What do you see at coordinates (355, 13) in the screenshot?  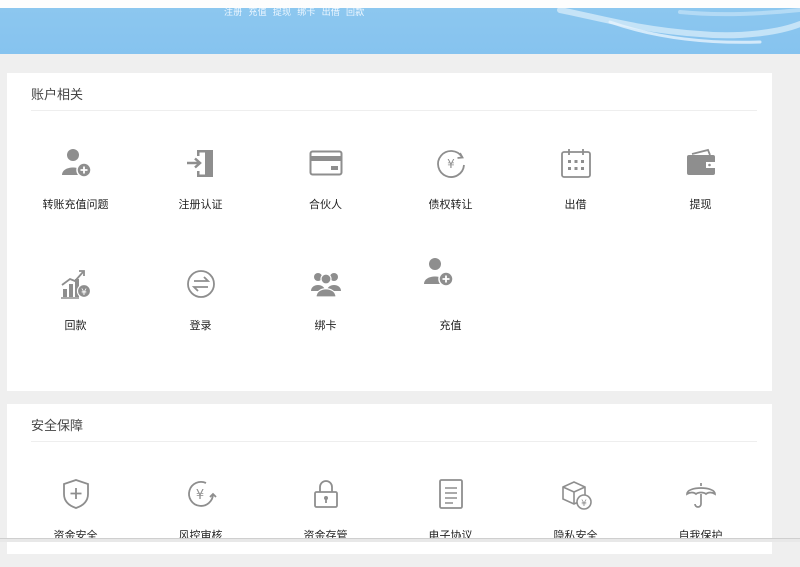 I see `banner-link-repayment: 回款` at bounding box center [355, 13].